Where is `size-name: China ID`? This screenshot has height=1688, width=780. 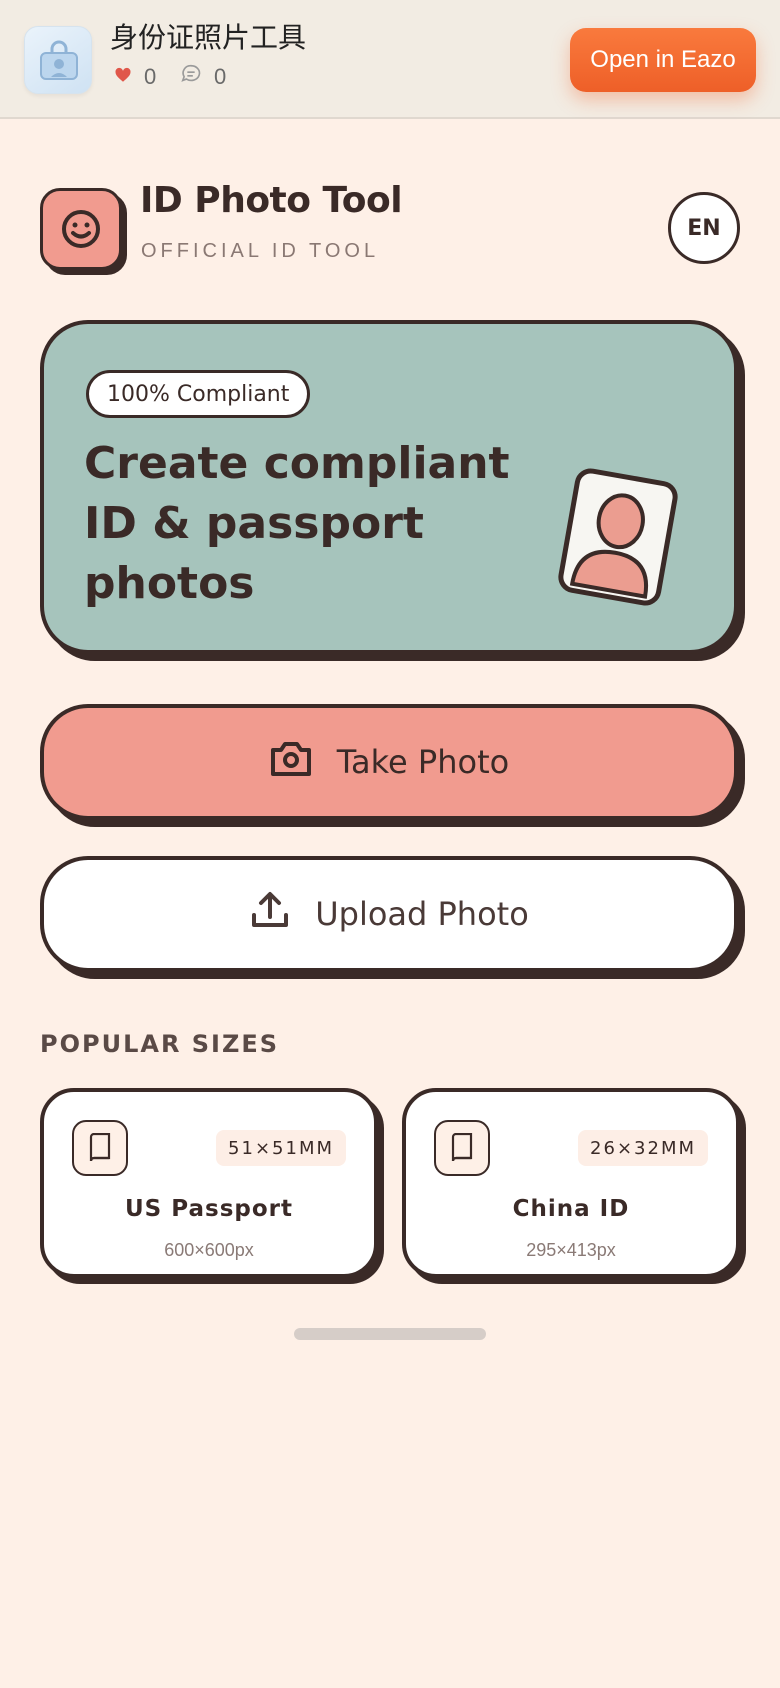 size-name: China ID is located at coordinates (571, 1209).